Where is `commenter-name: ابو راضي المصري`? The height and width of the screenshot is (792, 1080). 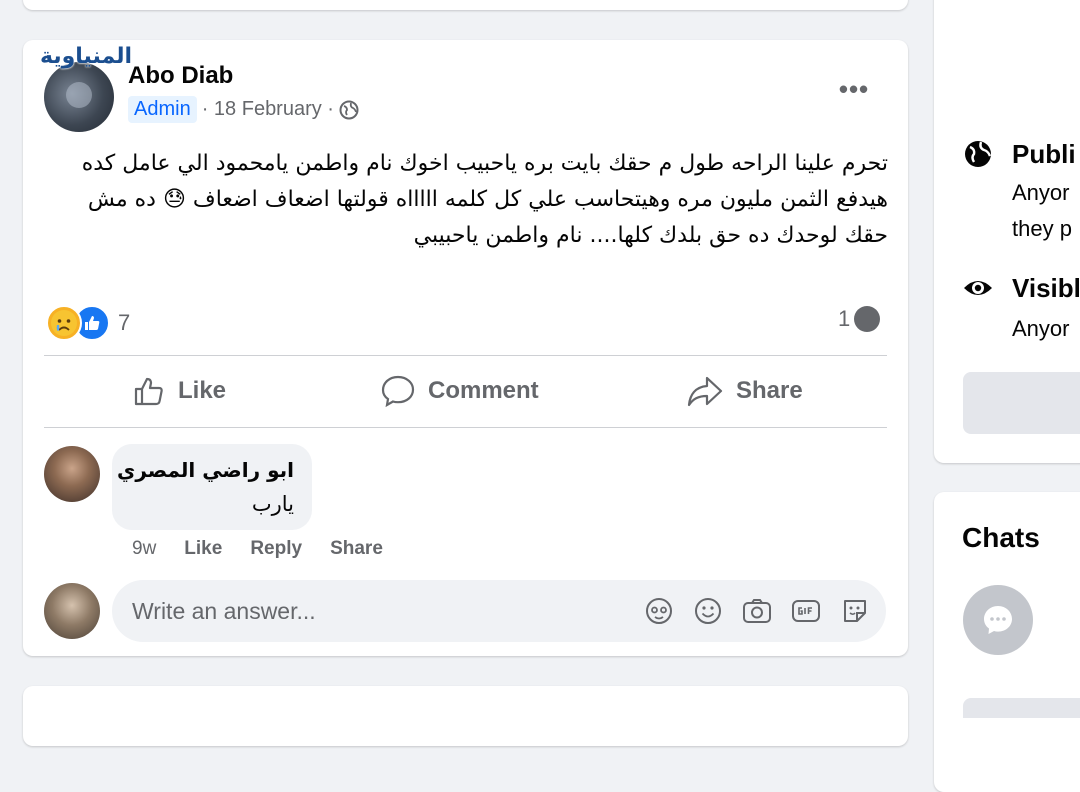
commenter-name: ابو راضي المصري is located at coordinates (205, 470).